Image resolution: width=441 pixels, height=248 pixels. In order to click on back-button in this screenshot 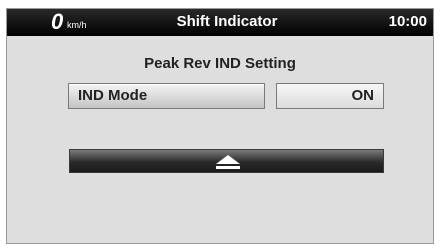, I will do `click(226, 161)`.